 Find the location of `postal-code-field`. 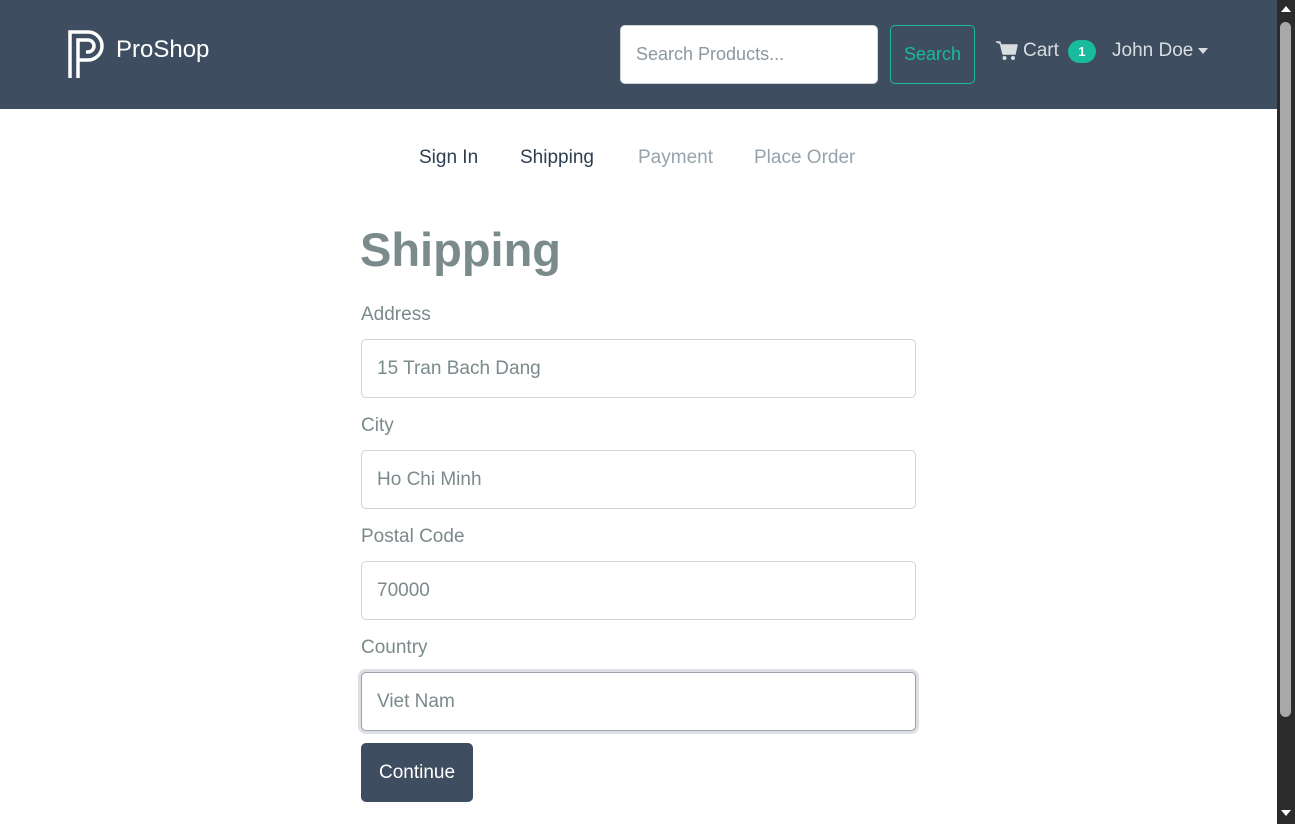

postal-code-field is located at coordinates (638, 590).